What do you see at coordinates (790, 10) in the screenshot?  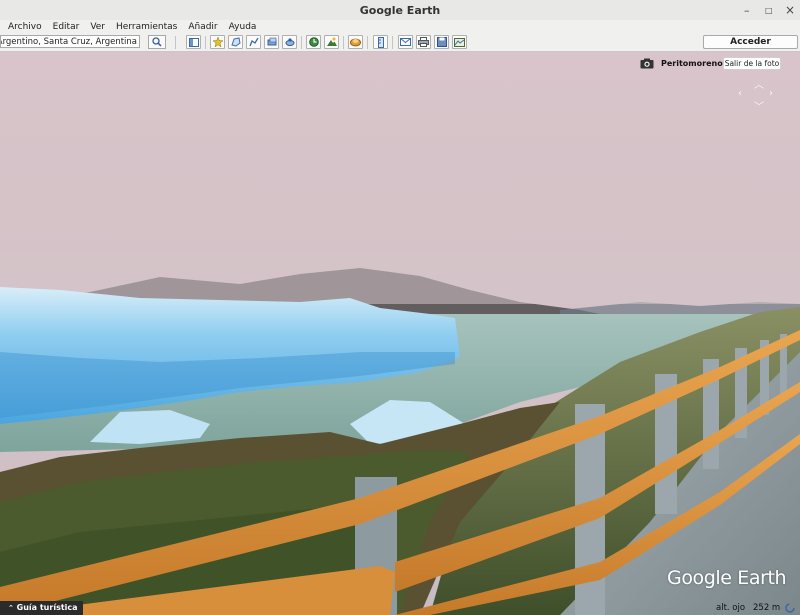 I see `close-button: ×` at bounding box center [790, 10].